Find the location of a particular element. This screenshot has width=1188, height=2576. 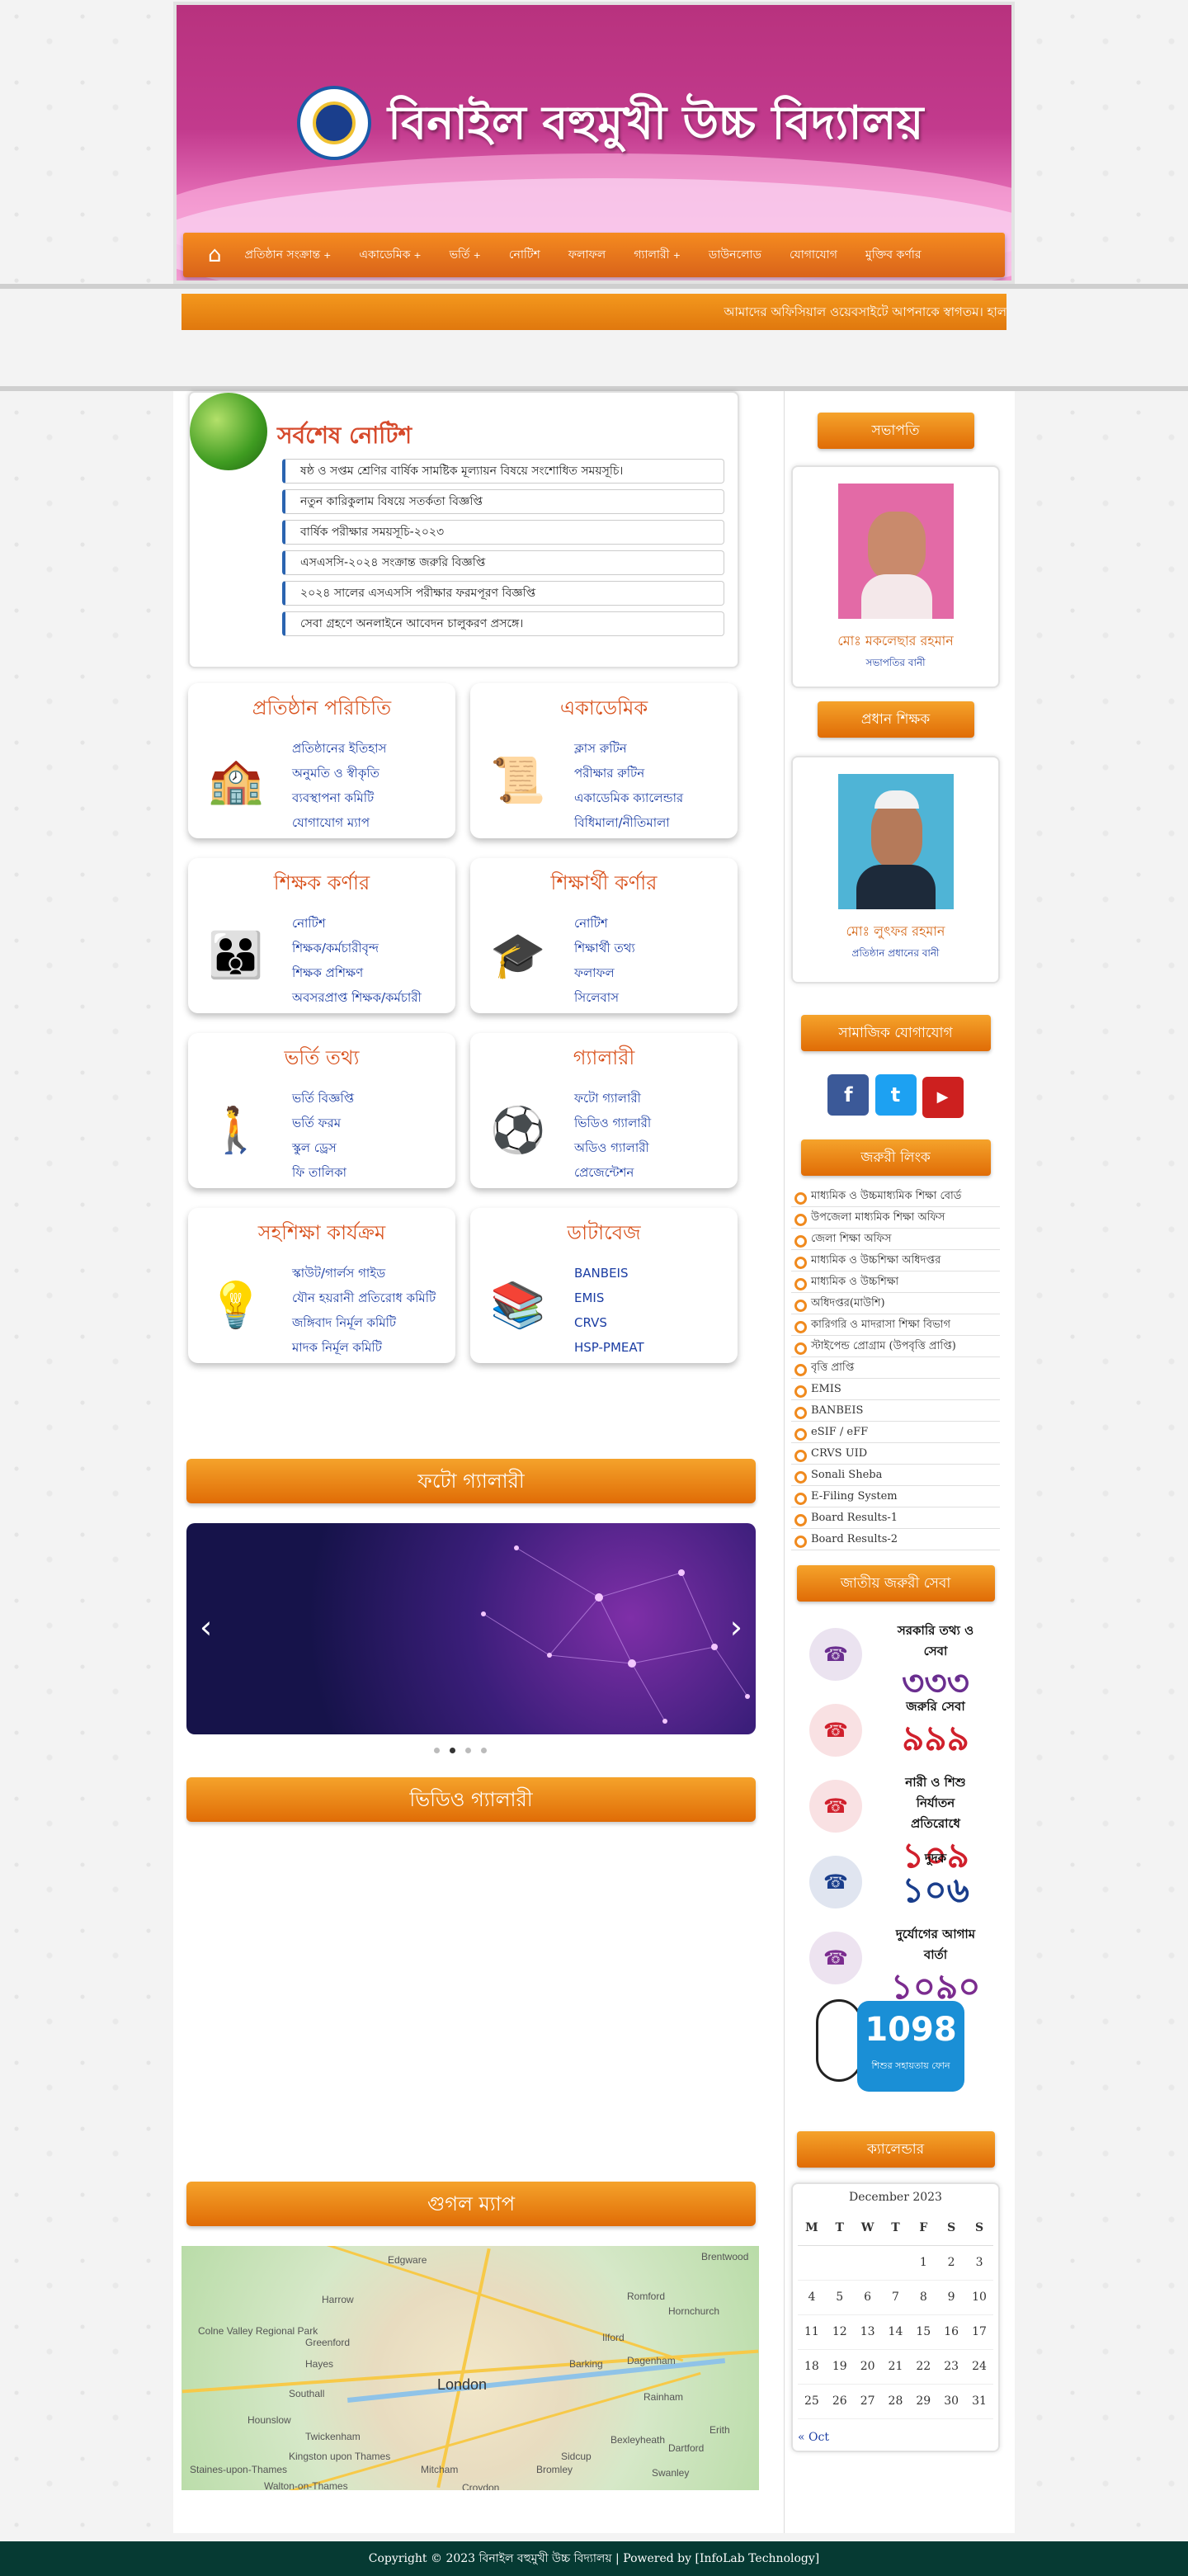

child-helpline: 1098 শিশুর সহায়তায় ফোন is located at coordinates (895, 2048).